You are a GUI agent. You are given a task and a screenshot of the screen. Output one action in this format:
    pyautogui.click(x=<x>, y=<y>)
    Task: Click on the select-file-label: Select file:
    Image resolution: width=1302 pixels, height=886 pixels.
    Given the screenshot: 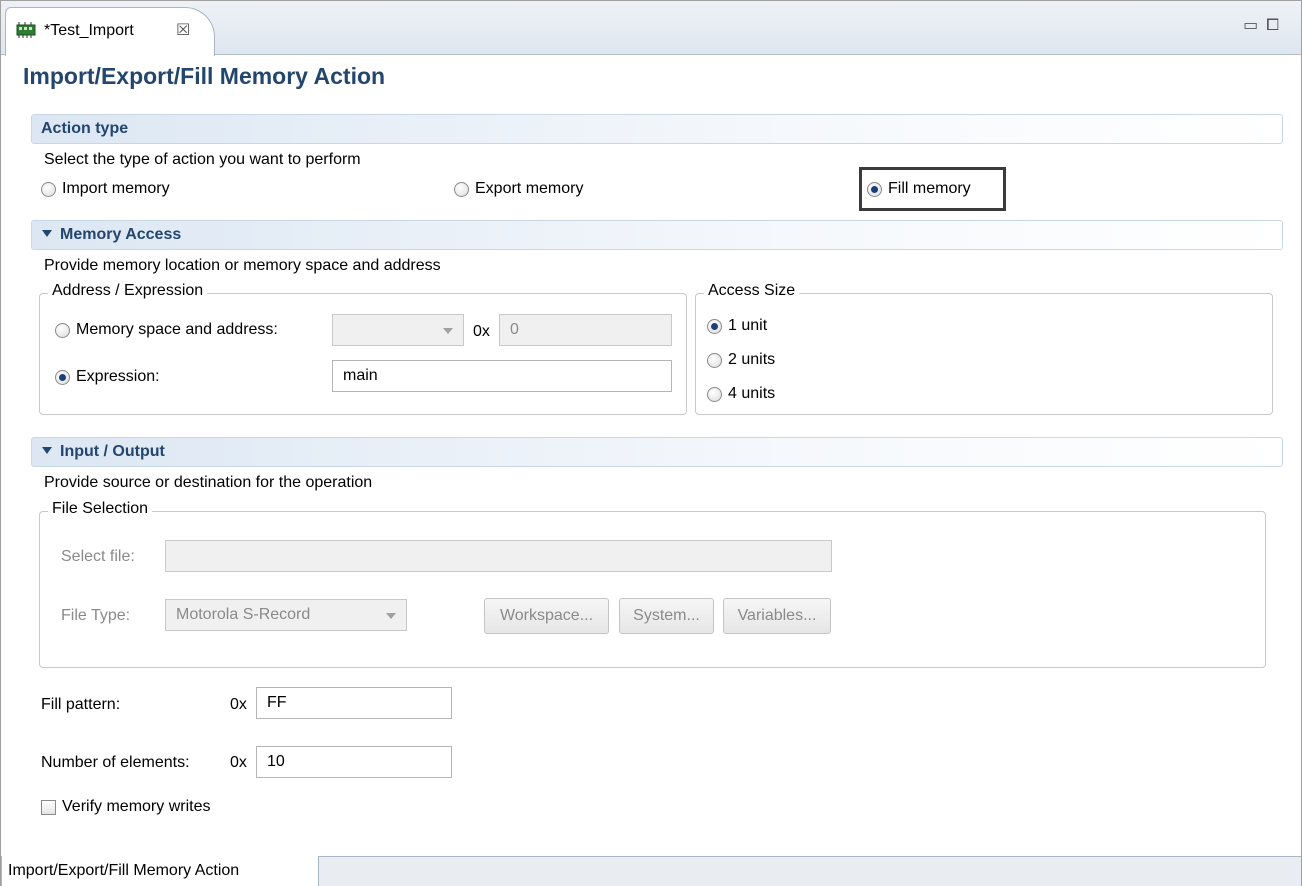 What is the action you would take?
    pyautogui.click(x=98, y=556)
    